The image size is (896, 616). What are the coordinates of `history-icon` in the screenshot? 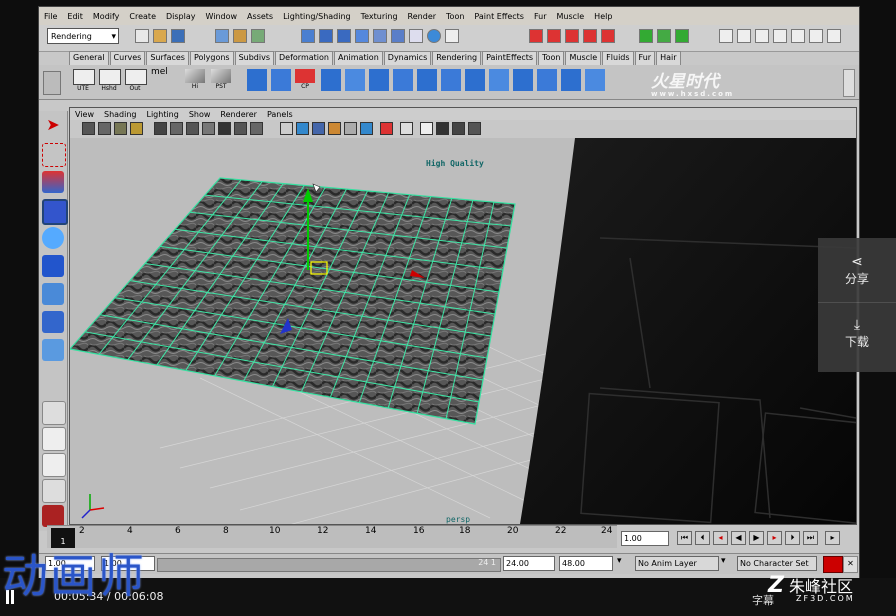 It's located at (398, 36).